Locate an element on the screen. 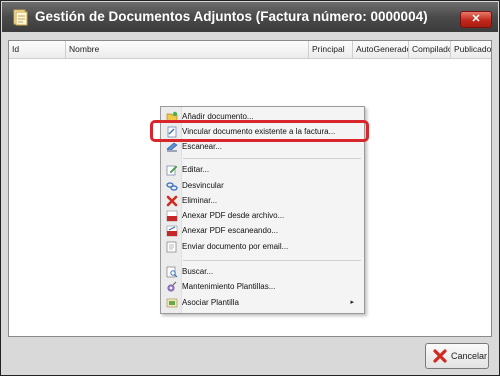  highlight-annotation is located at coordinates (259, 131).